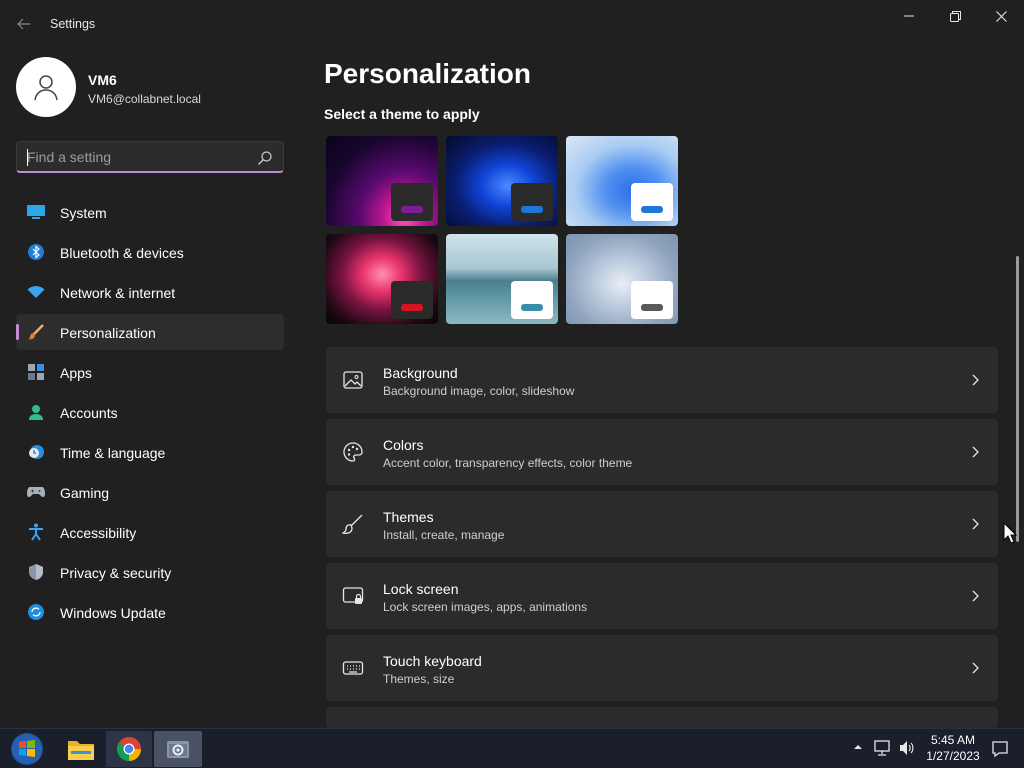 The height and width of the screenshot is (768, 1024). I want to click on system-icon, so click(36, 212).